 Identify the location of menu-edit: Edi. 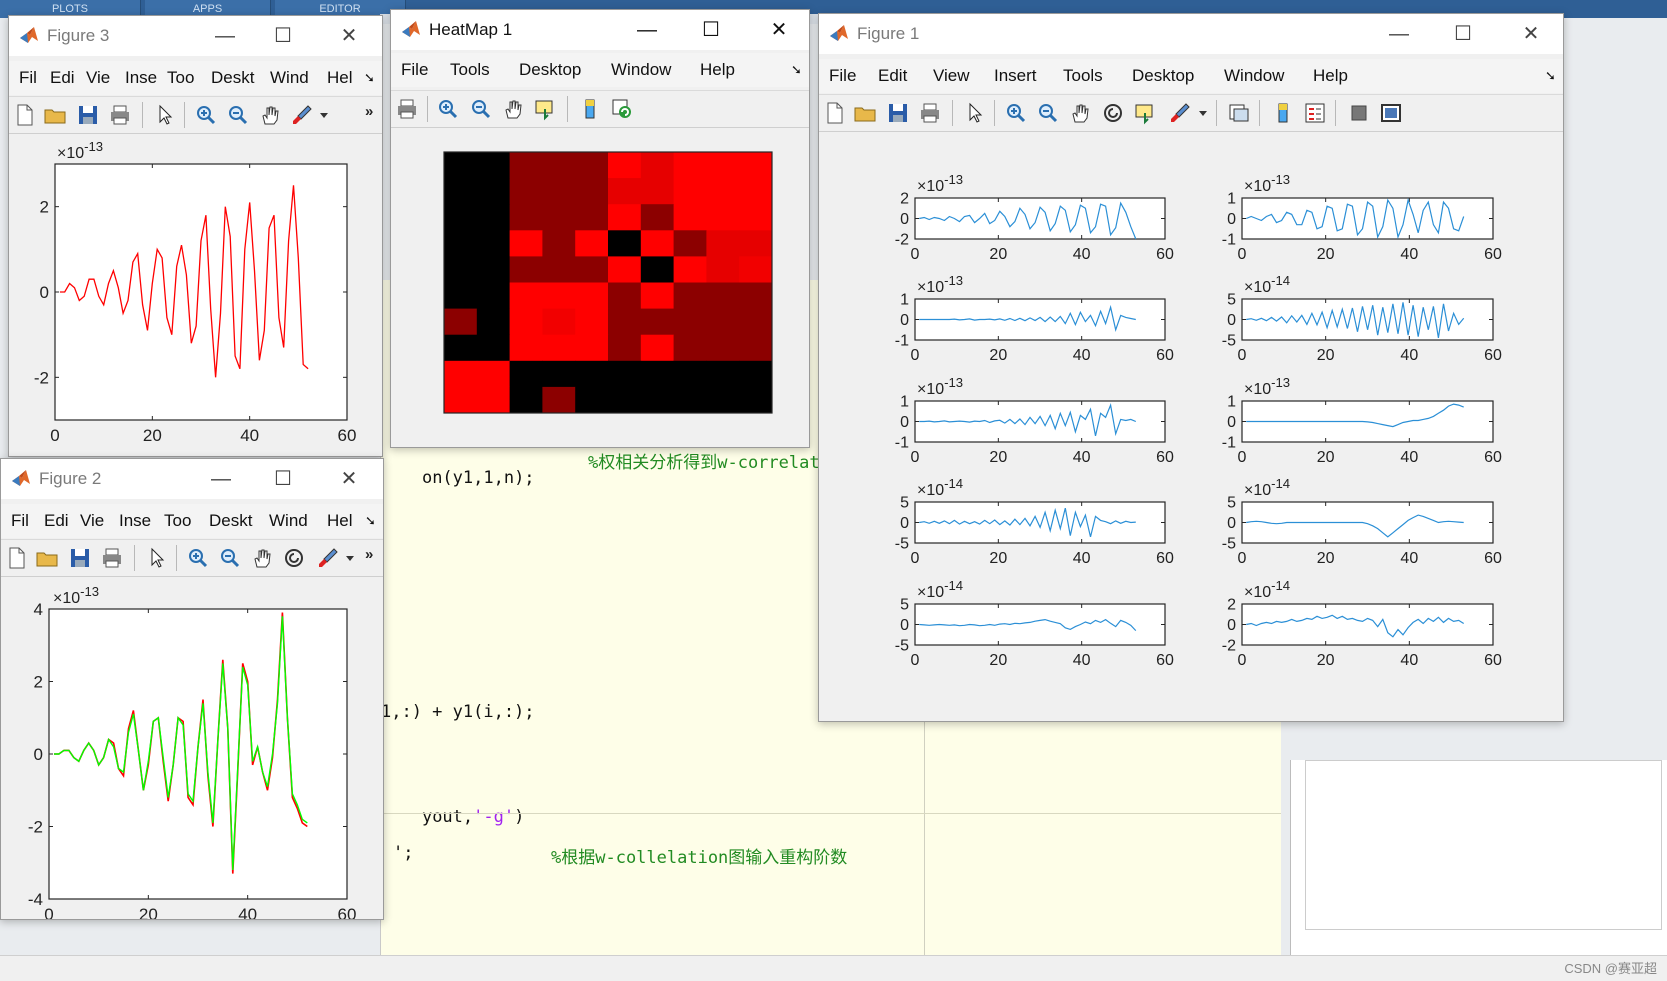
(62, 78).